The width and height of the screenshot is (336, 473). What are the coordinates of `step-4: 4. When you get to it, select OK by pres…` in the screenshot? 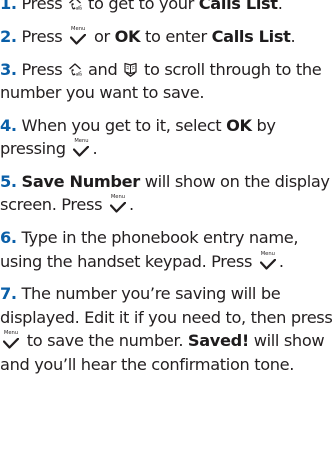 It's located at (138, 137).